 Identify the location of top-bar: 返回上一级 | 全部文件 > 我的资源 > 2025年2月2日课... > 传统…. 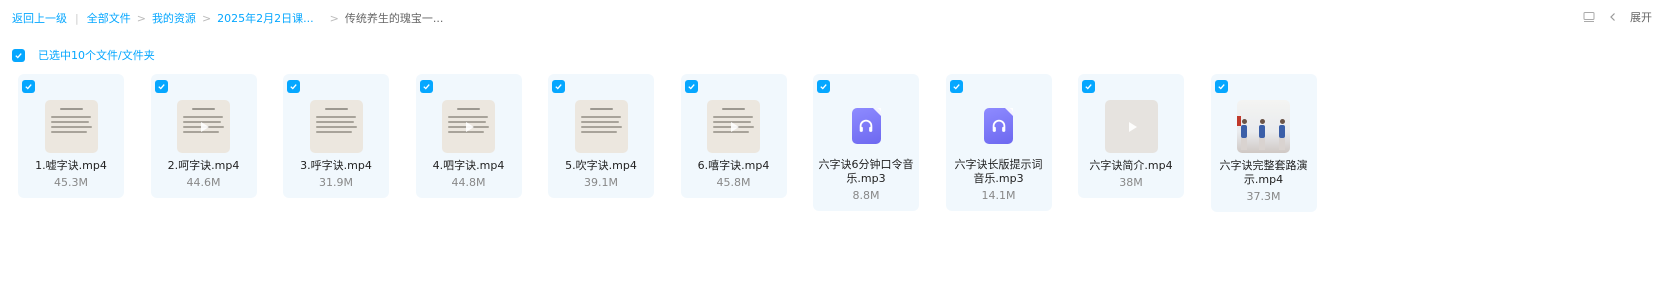
(830, 18).